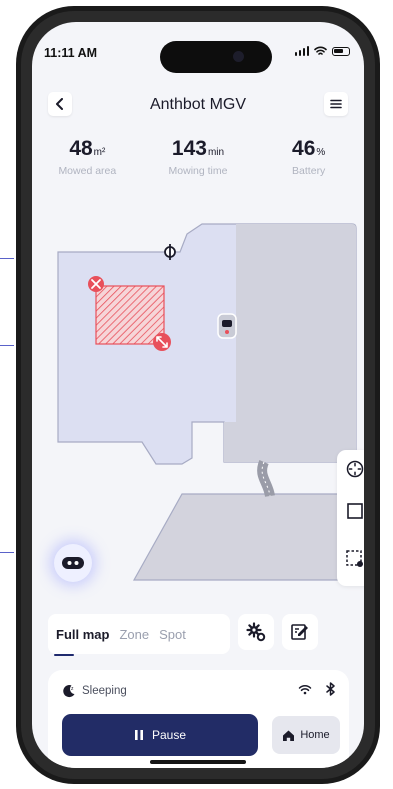  Describe the element at coordinates (82, 634) in the screenshot. I see `tab-full-map: Full map` at that location.